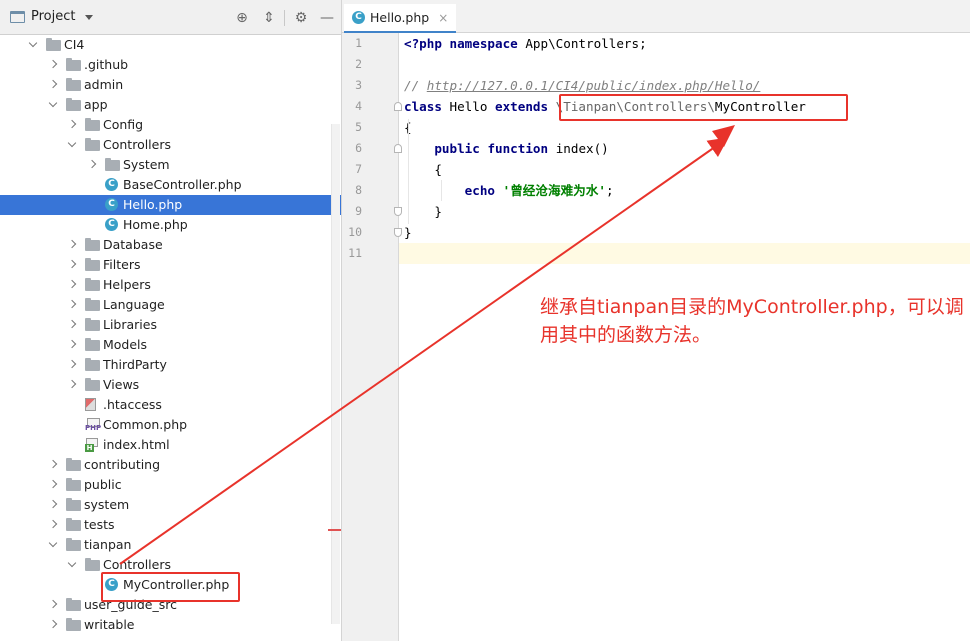 This screenshot has height=641, width=970. Describe the element at coordinates (170, 425) in the screenshot. I see `tree-item-common-php: PHP Common.php` at that location.